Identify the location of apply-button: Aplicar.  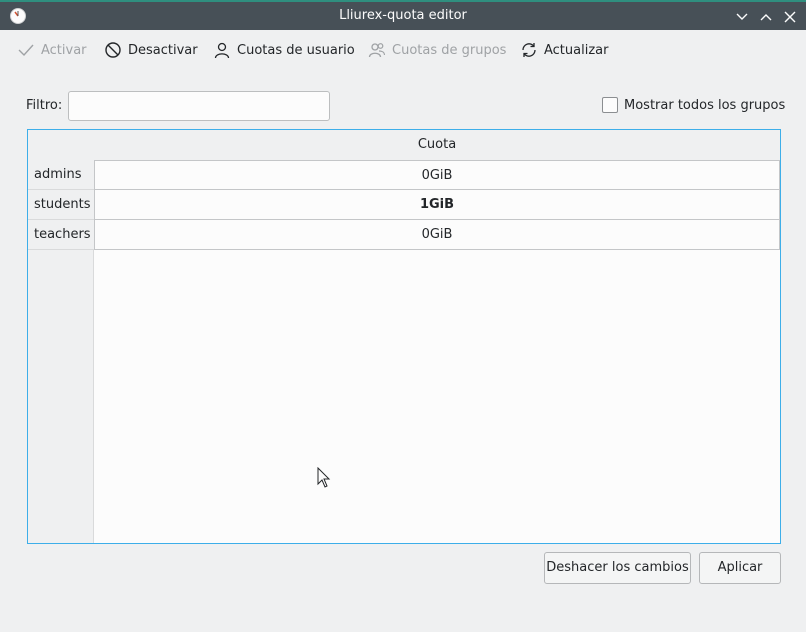
(740, 568).